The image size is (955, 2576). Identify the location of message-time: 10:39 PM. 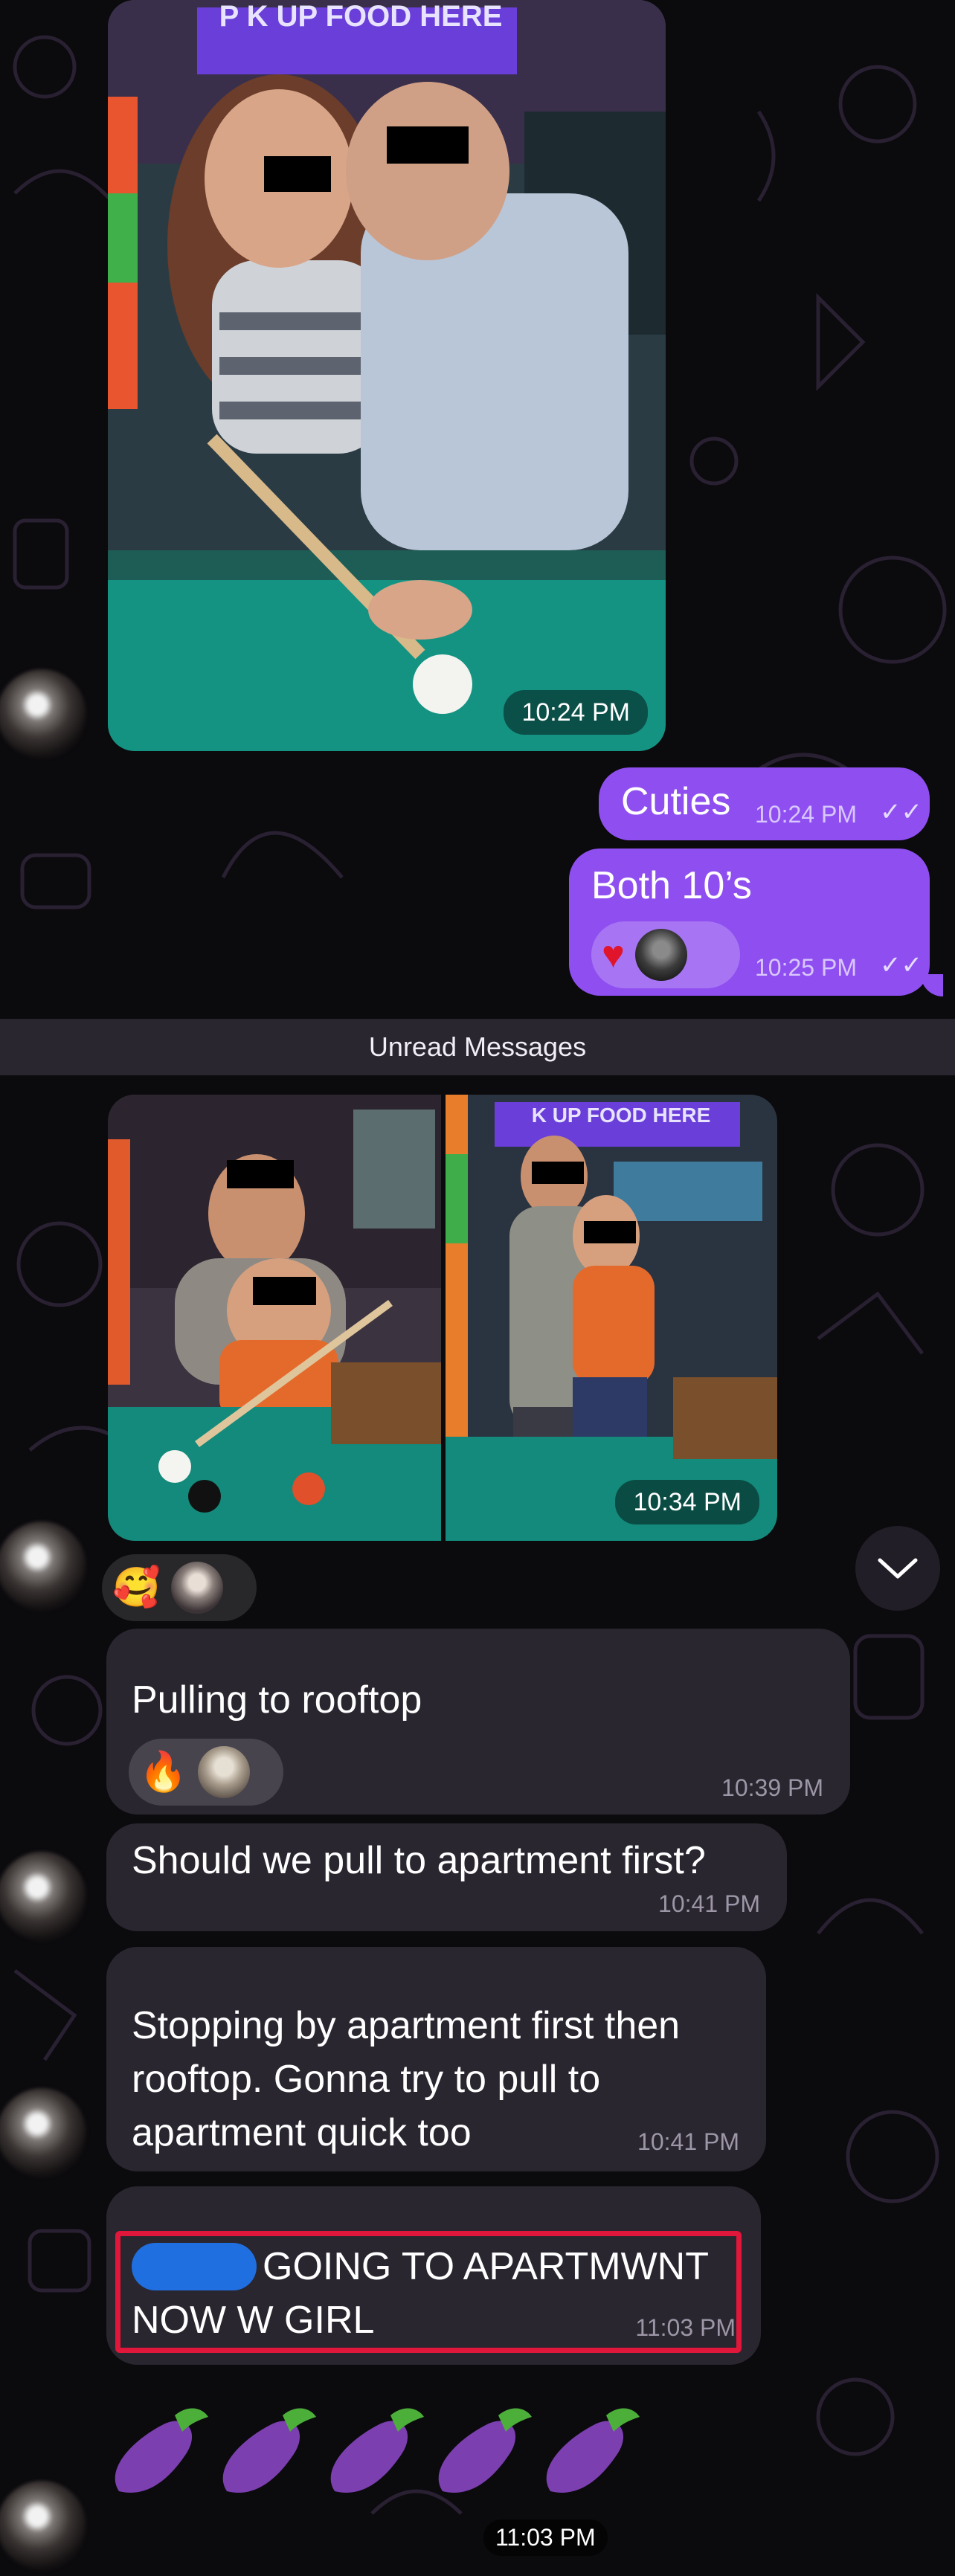
(772, 1787).